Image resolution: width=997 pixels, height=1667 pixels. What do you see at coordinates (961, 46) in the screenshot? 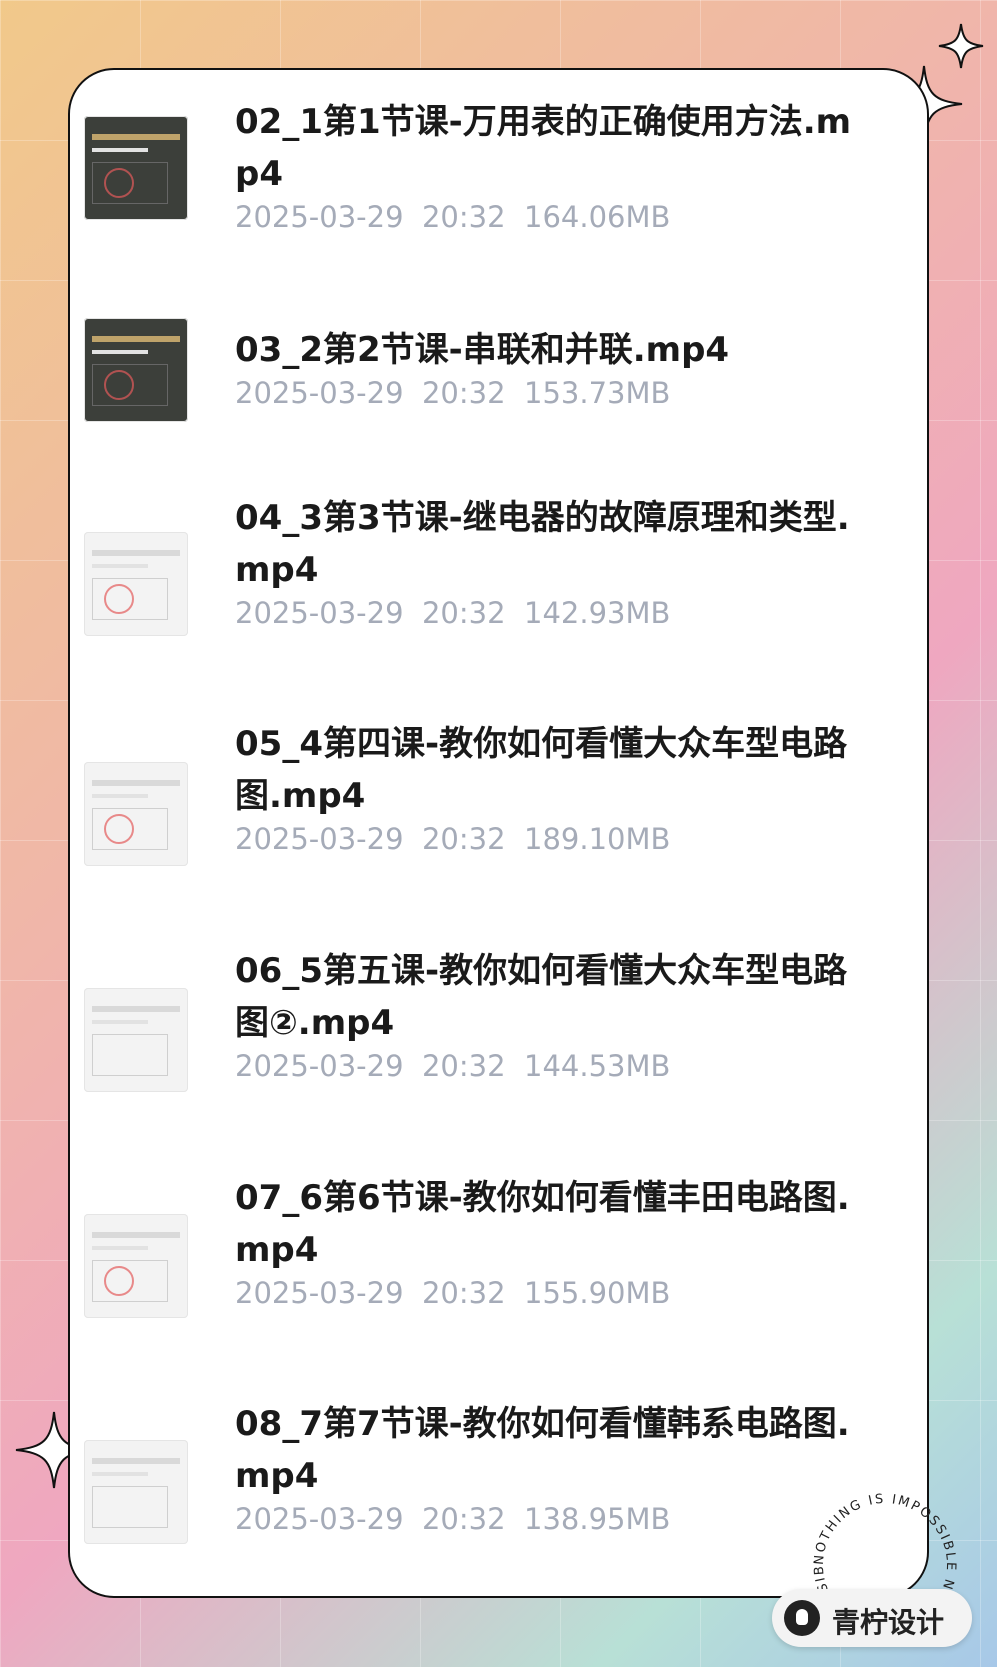
I see `sparkle-icon` at bounding box center [961, 46].